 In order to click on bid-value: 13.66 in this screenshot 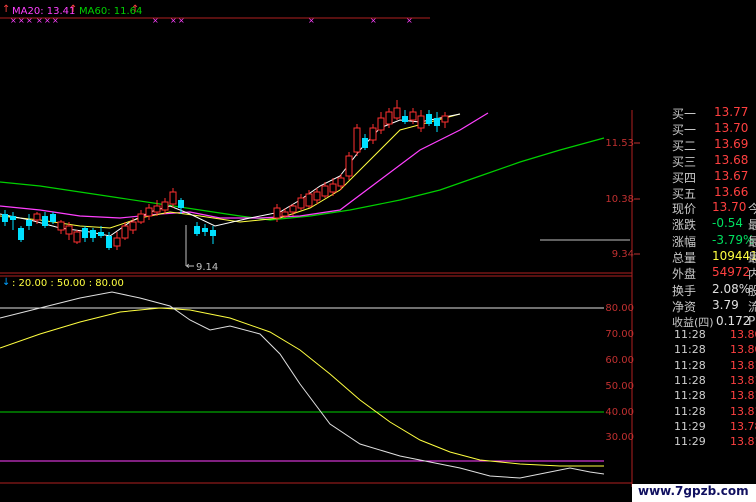, I will do `click(731, 192)`.